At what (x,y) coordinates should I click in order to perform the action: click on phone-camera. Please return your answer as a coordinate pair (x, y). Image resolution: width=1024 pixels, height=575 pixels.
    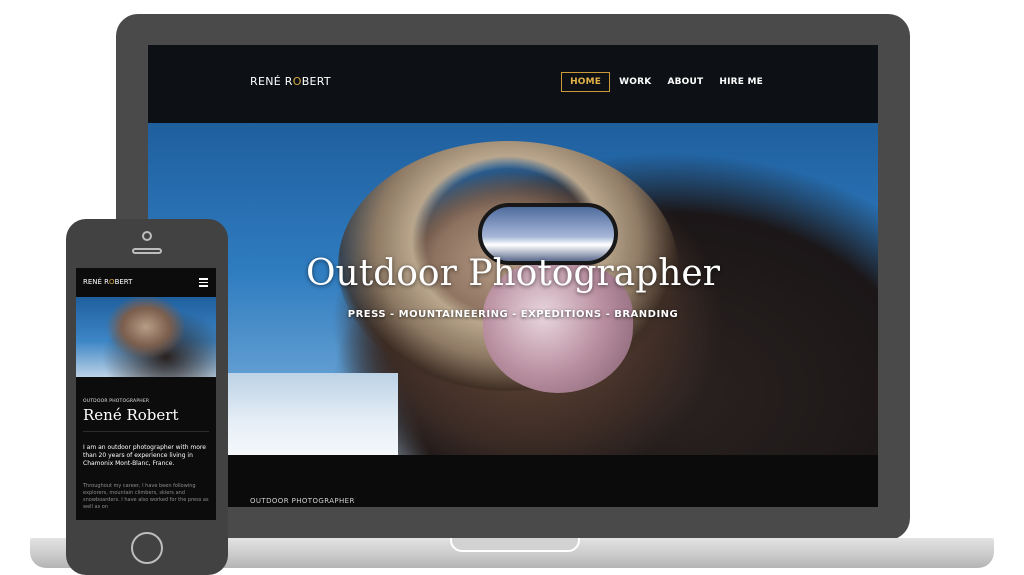
    Looking at the image, I should click on (147, 236).